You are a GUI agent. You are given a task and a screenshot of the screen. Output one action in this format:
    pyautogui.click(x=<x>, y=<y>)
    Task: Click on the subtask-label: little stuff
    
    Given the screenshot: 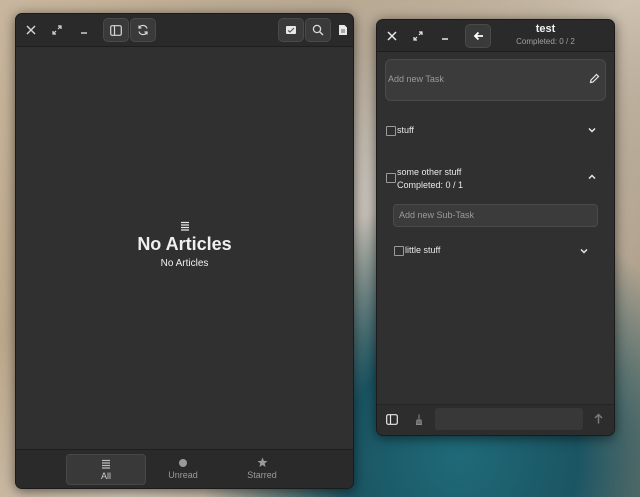 What is the action you would take?
    pyautogui.click(x=423, y=250)
    